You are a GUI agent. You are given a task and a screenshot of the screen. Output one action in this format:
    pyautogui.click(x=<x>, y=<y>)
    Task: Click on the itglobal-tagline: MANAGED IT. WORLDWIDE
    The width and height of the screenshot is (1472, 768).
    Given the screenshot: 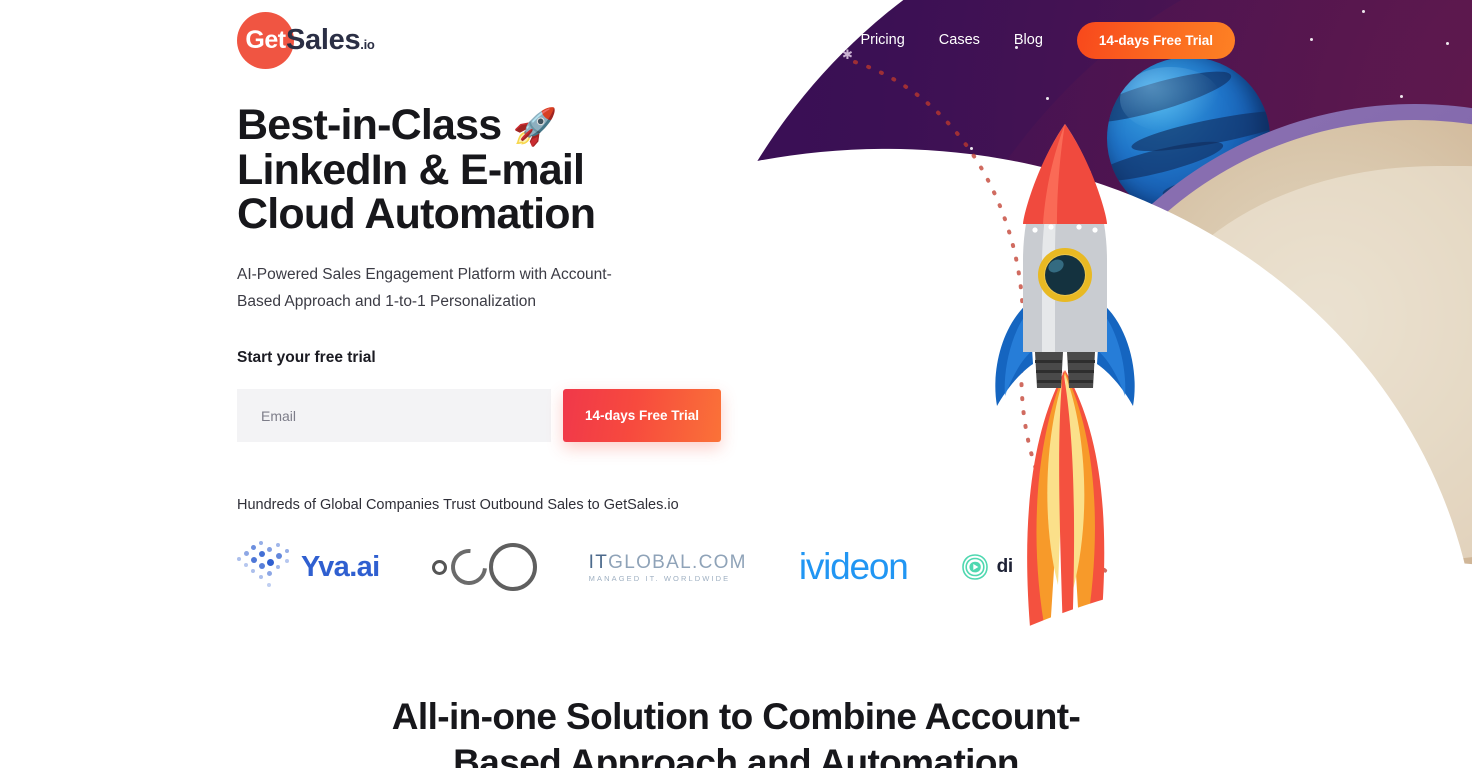 What is the action you would take?
    pyautogui.click(x=659, y=578)
    